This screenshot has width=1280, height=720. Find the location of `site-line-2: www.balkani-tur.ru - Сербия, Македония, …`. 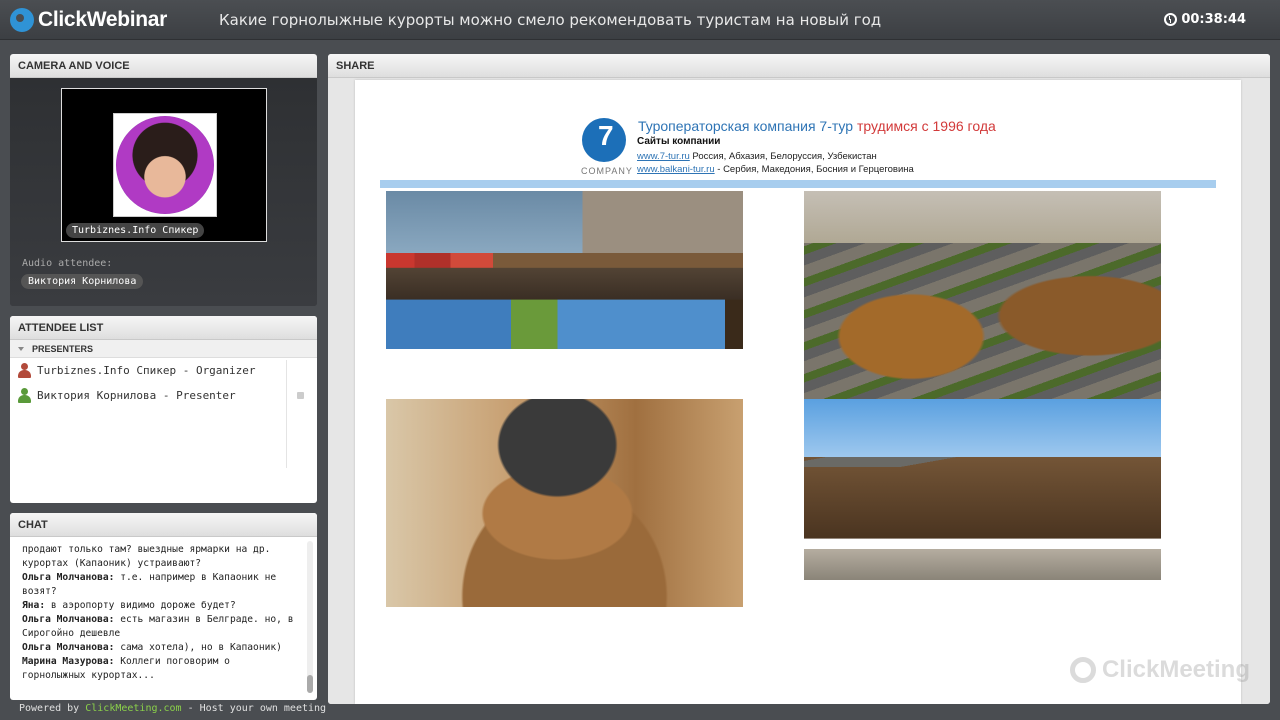

site-line-2: www.balkani-tur.ru - Сербия, Македония, … is located at coordinates (775, 169).